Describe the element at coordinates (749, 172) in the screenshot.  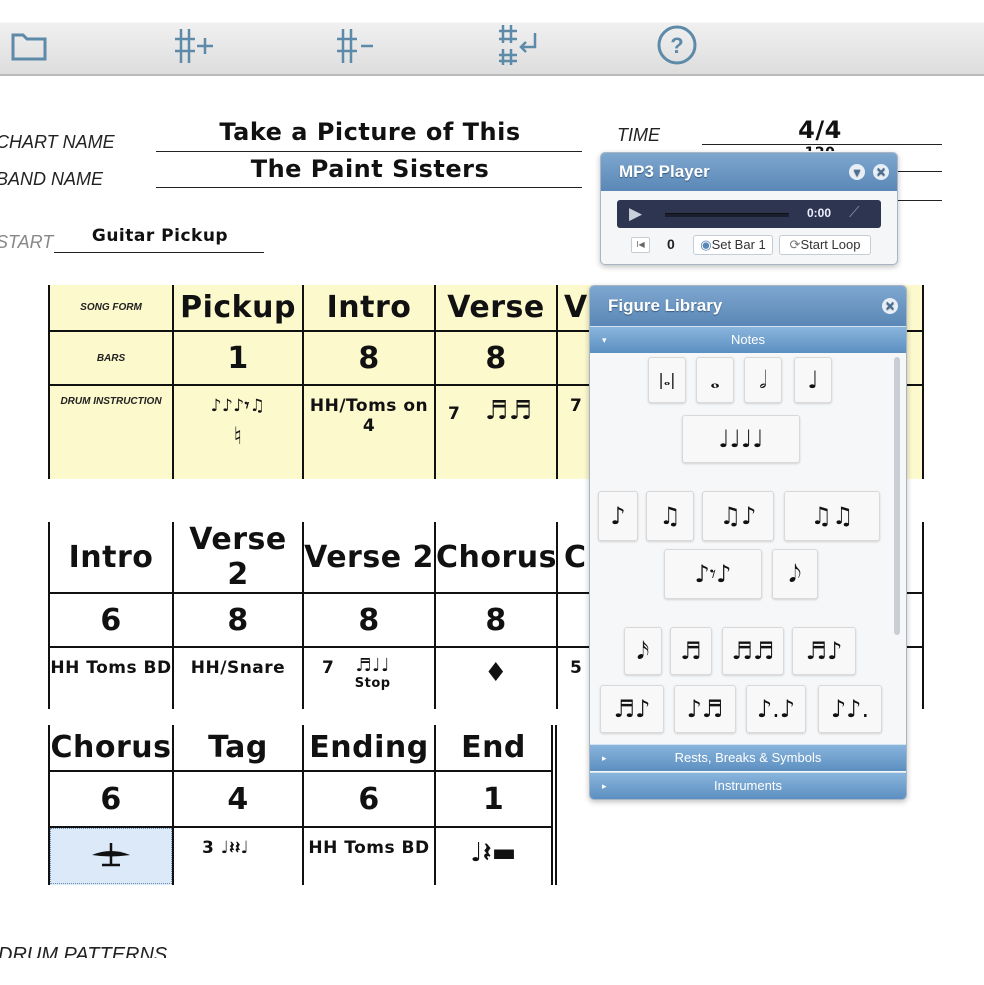
I see `mp3-player-titlebar: MP3 Player ▾ ✕` at that location.